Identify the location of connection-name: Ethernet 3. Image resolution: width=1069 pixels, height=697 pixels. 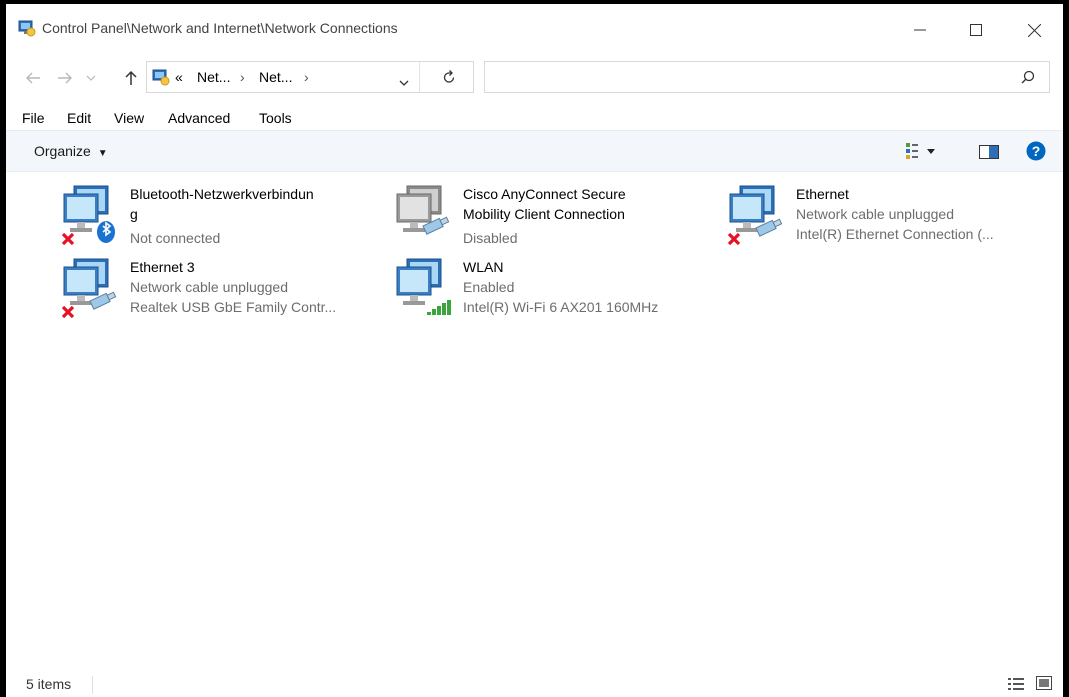
(162, 267).